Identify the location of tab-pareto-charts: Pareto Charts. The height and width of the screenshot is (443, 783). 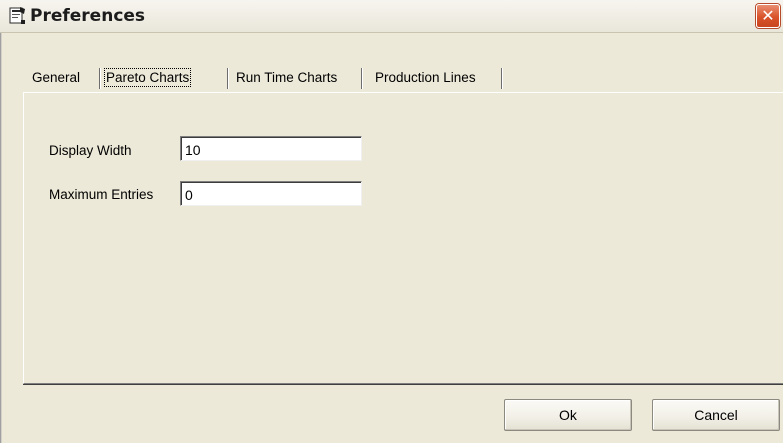
(166, 78).